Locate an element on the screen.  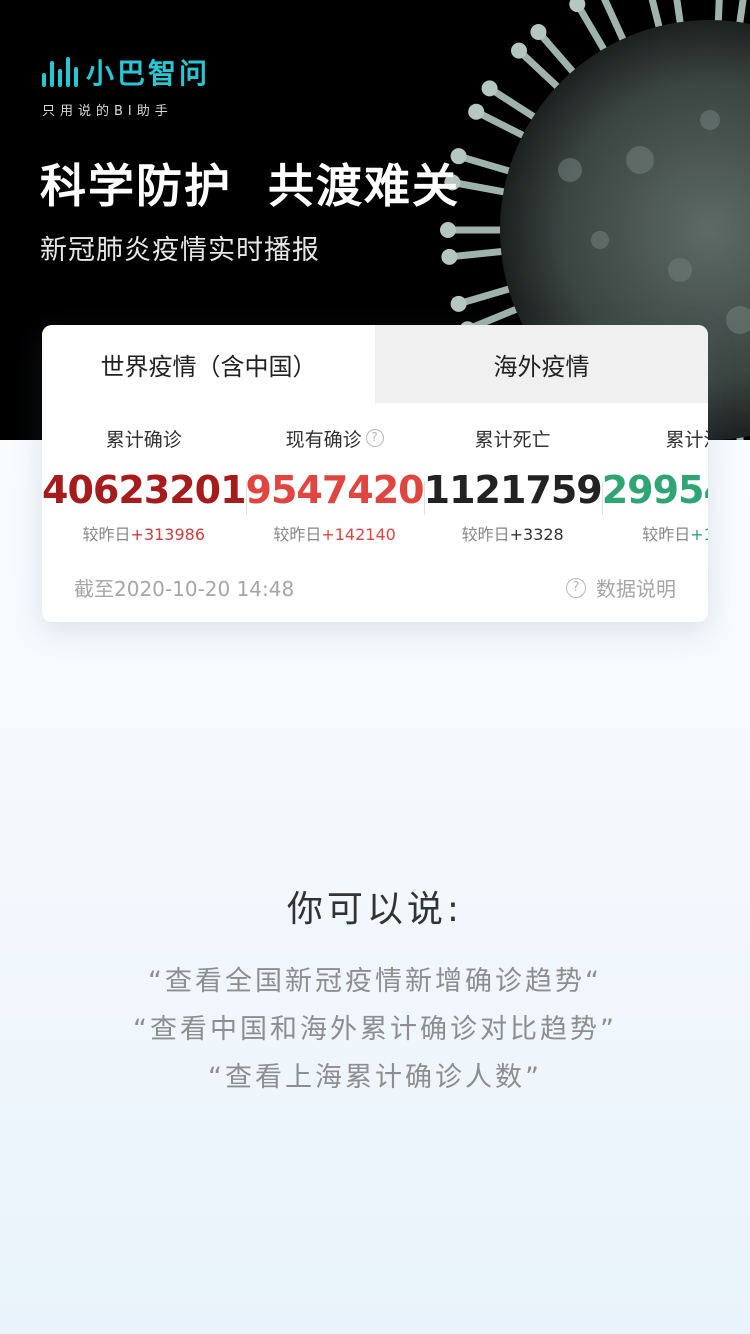
suggestion-item: “查看上海累计确诊人数” is located at coordinates (375, 1078).